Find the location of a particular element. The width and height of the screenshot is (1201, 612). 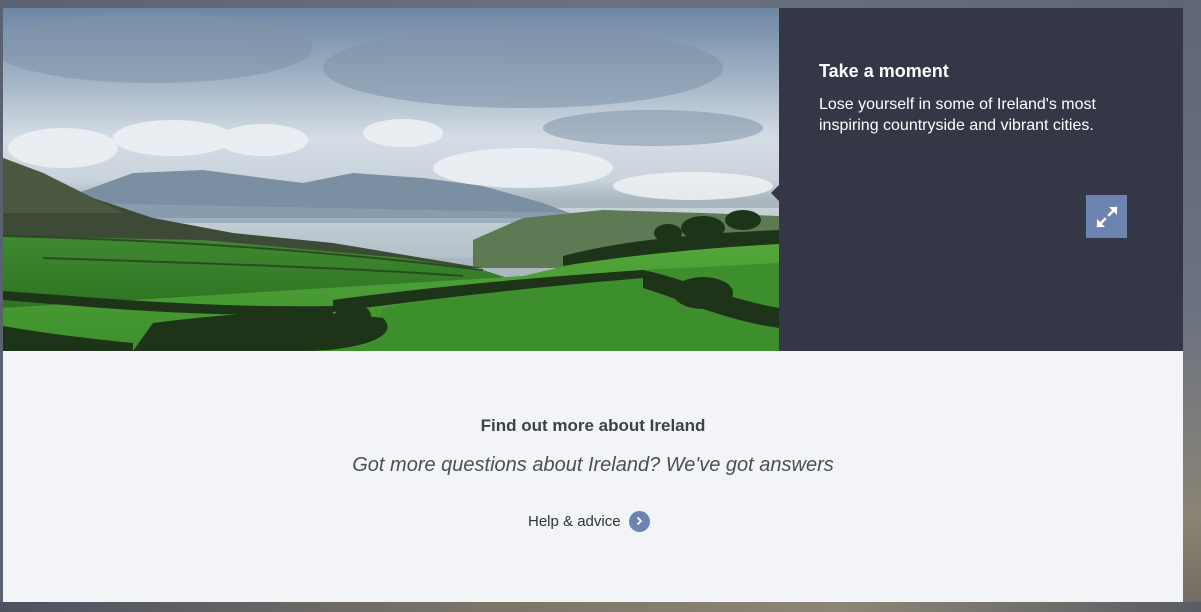

section-heading: Find out more about Ireland is located at coordinates (593, 425).